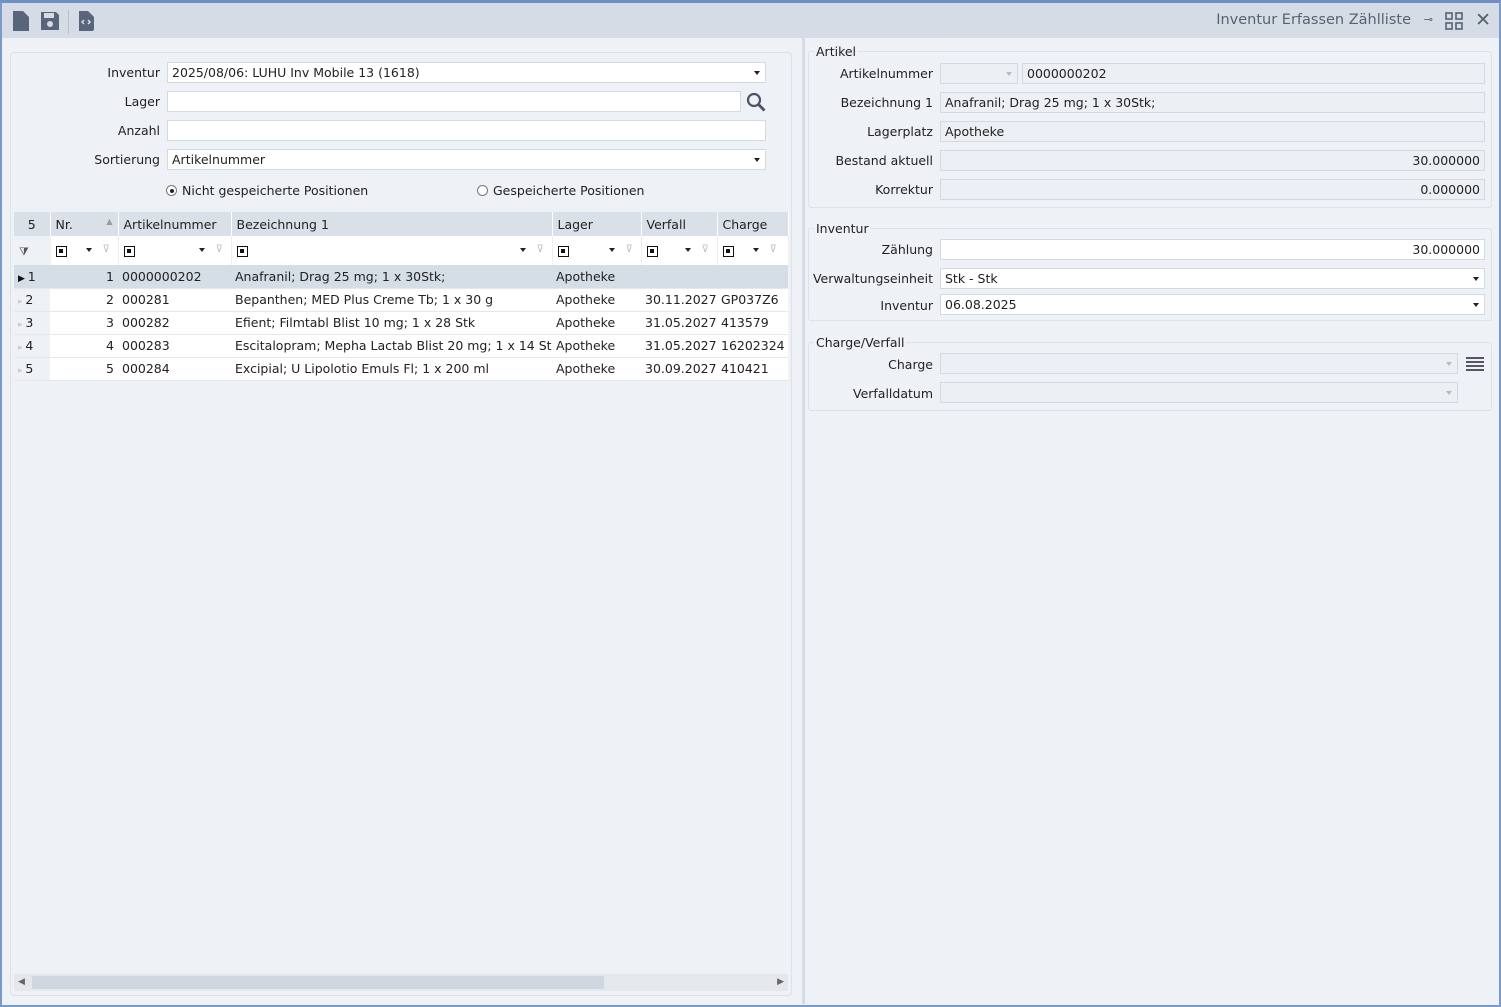  I want to click on cell-nr: 5, so click(84, 369).